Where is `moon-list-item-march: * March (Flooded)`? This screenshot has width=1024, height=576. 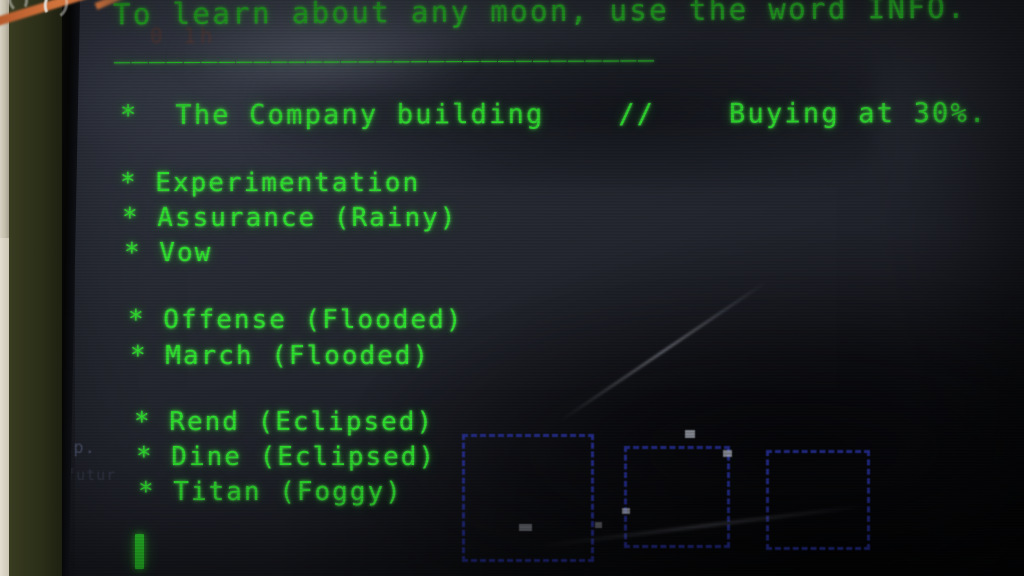 moon-list-item-march: * March (Flooded) is located at coordinates (280, 356).